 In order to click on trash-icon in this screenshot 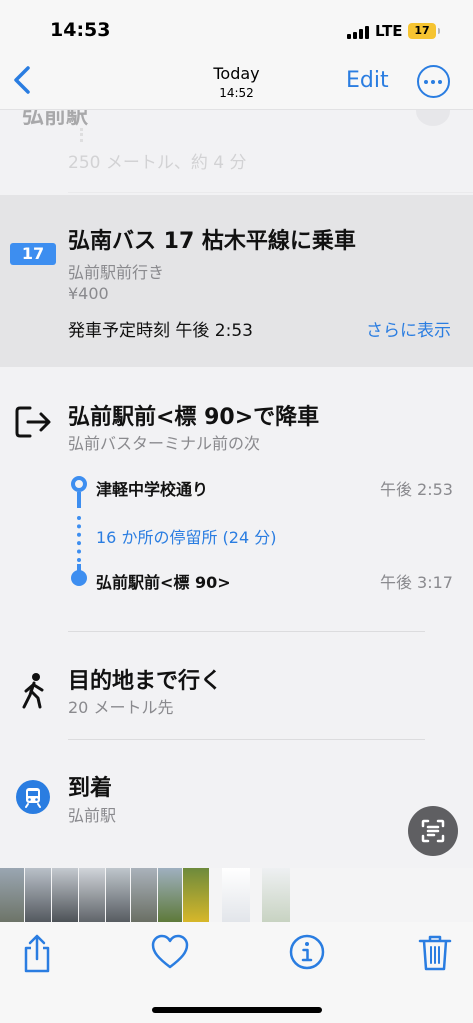, I will do `click(435, 953)`.